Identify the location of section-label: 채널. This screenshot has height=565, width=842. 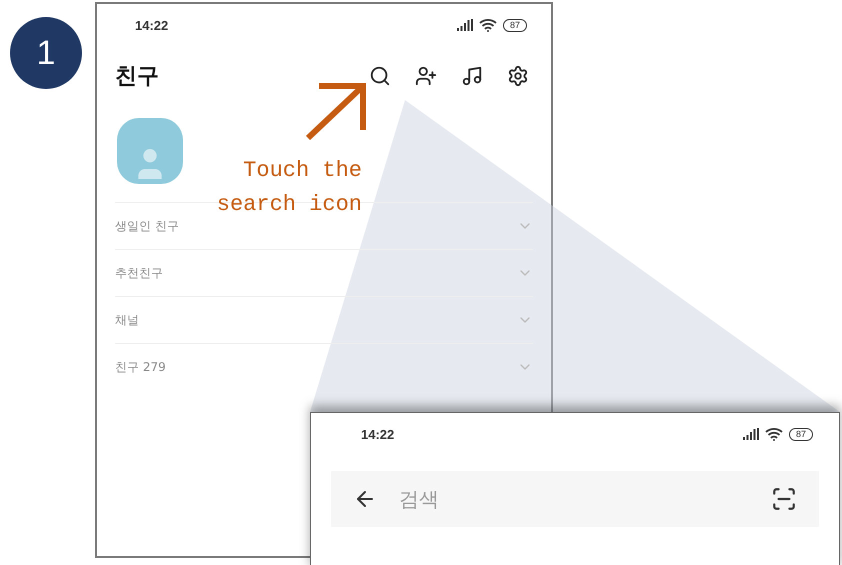
(127, 320).